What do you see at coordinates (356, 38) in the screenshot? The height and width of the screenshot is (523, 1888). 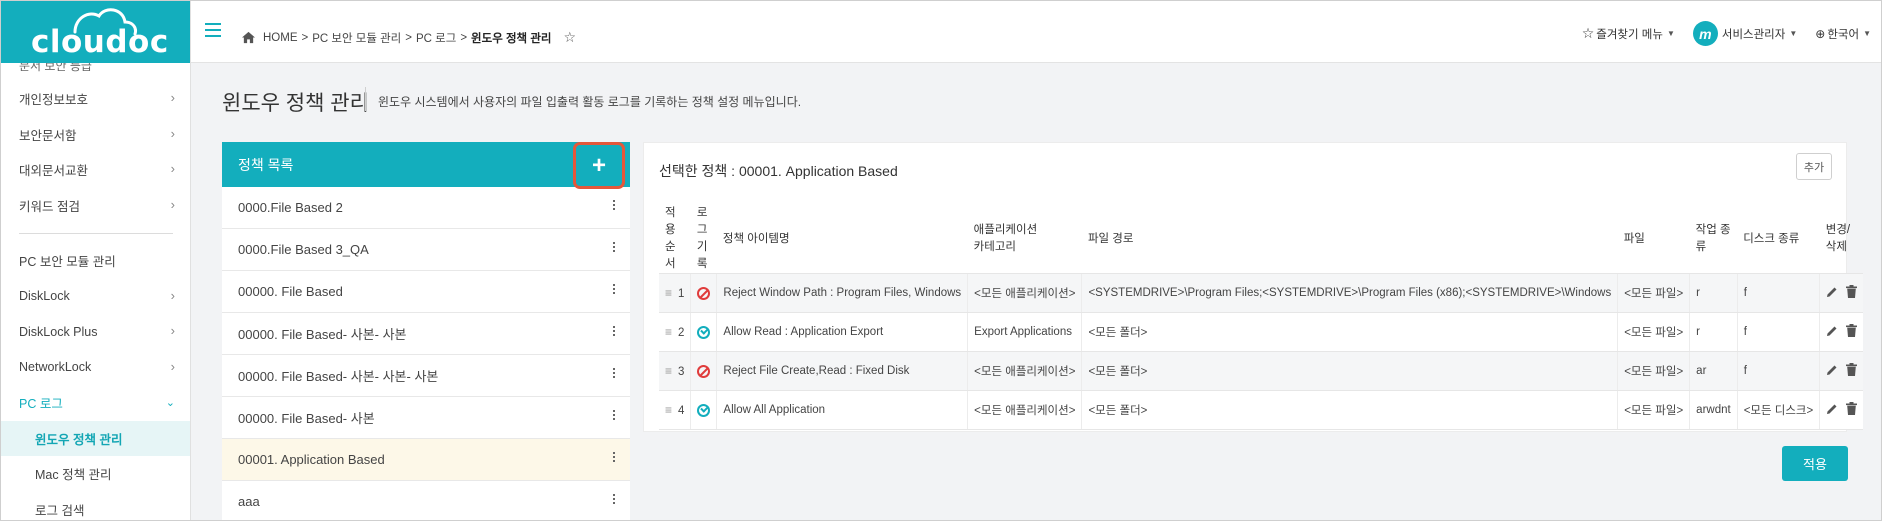 I see `breadcrumb-pc-module: PC 보안 모듈 관리` at bounding box center [356, 38].